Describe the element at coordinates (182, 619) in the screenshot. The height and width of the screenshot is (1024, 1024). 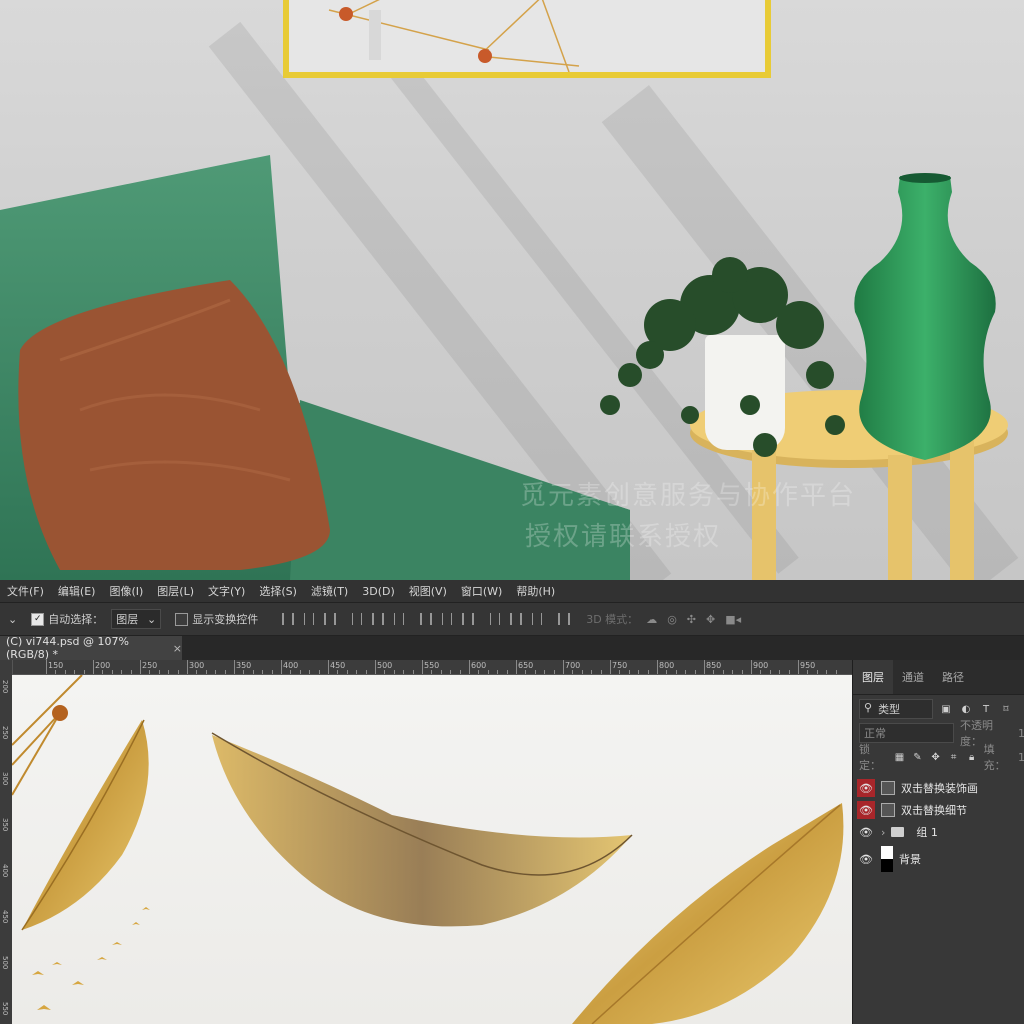
I see `show-transform-checkbox` at that location.